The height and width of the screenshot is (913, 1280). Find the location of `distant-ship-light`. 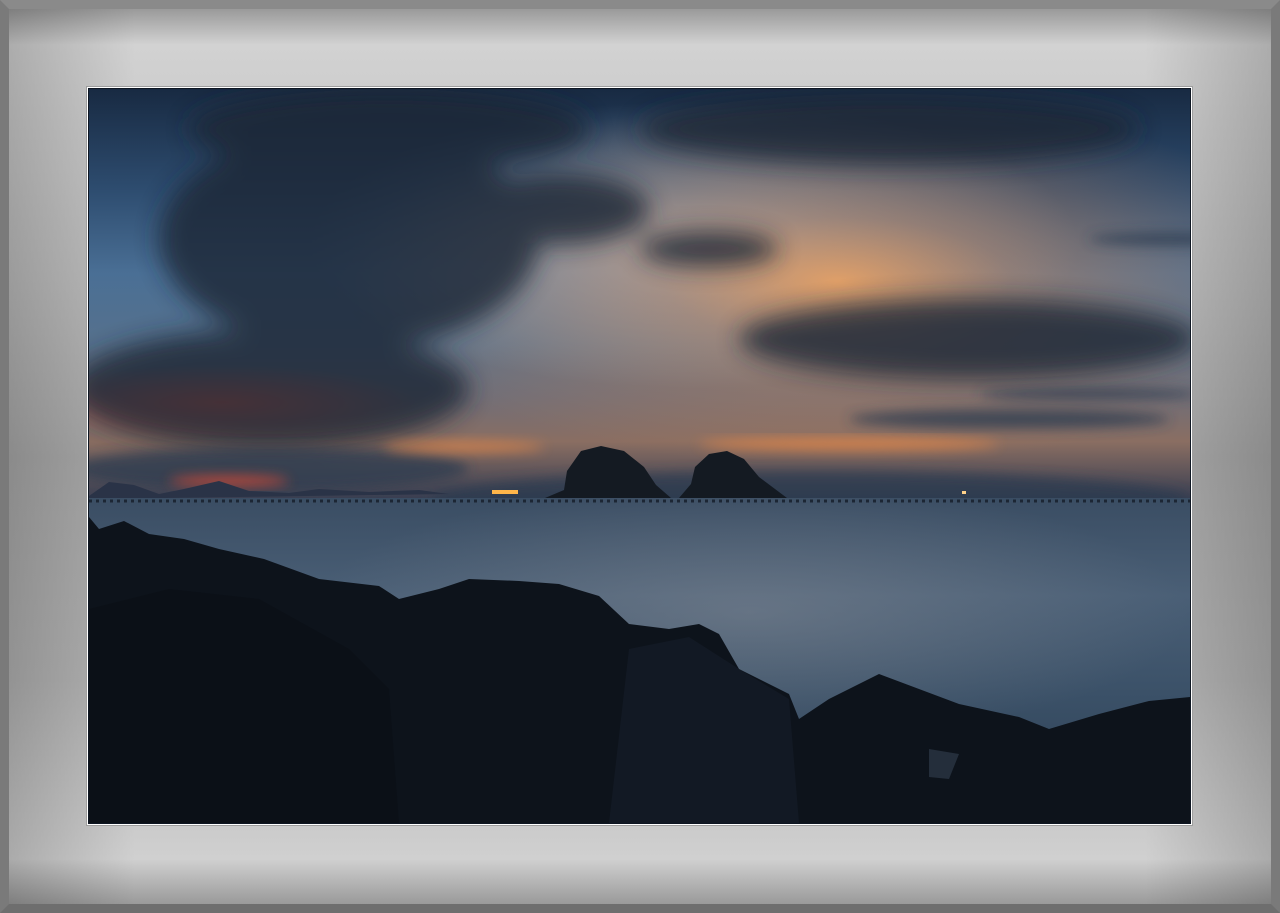

distant-ship-light is located at coordinates (505, 492).